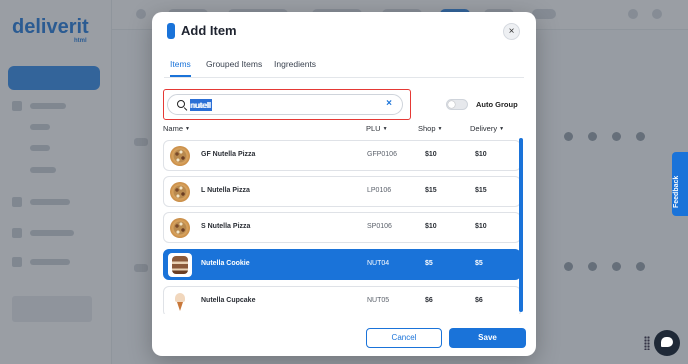 This screenshot has height=364, width=688. Describe the element at coordinates (429, 300) in the screenshot. I see `item-shop-price: $6` at that location.